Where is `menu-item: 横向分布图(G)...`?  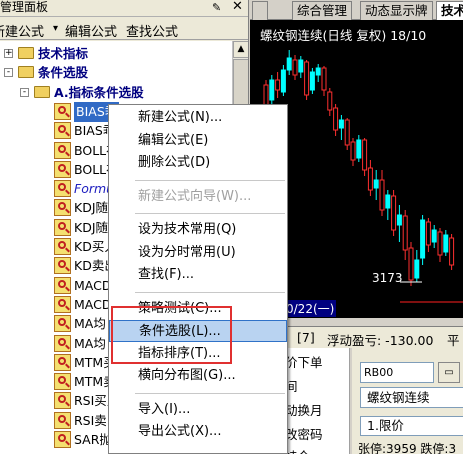 menu-item: 横向分布图(G)... is located at coordinates (198, 376).